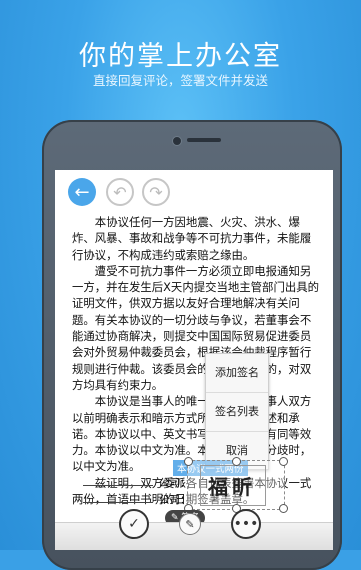  What do you see at coordinates (175, 483) in the screenshot?
I see `company-label: 公司：` at bounding box center [175, 483].